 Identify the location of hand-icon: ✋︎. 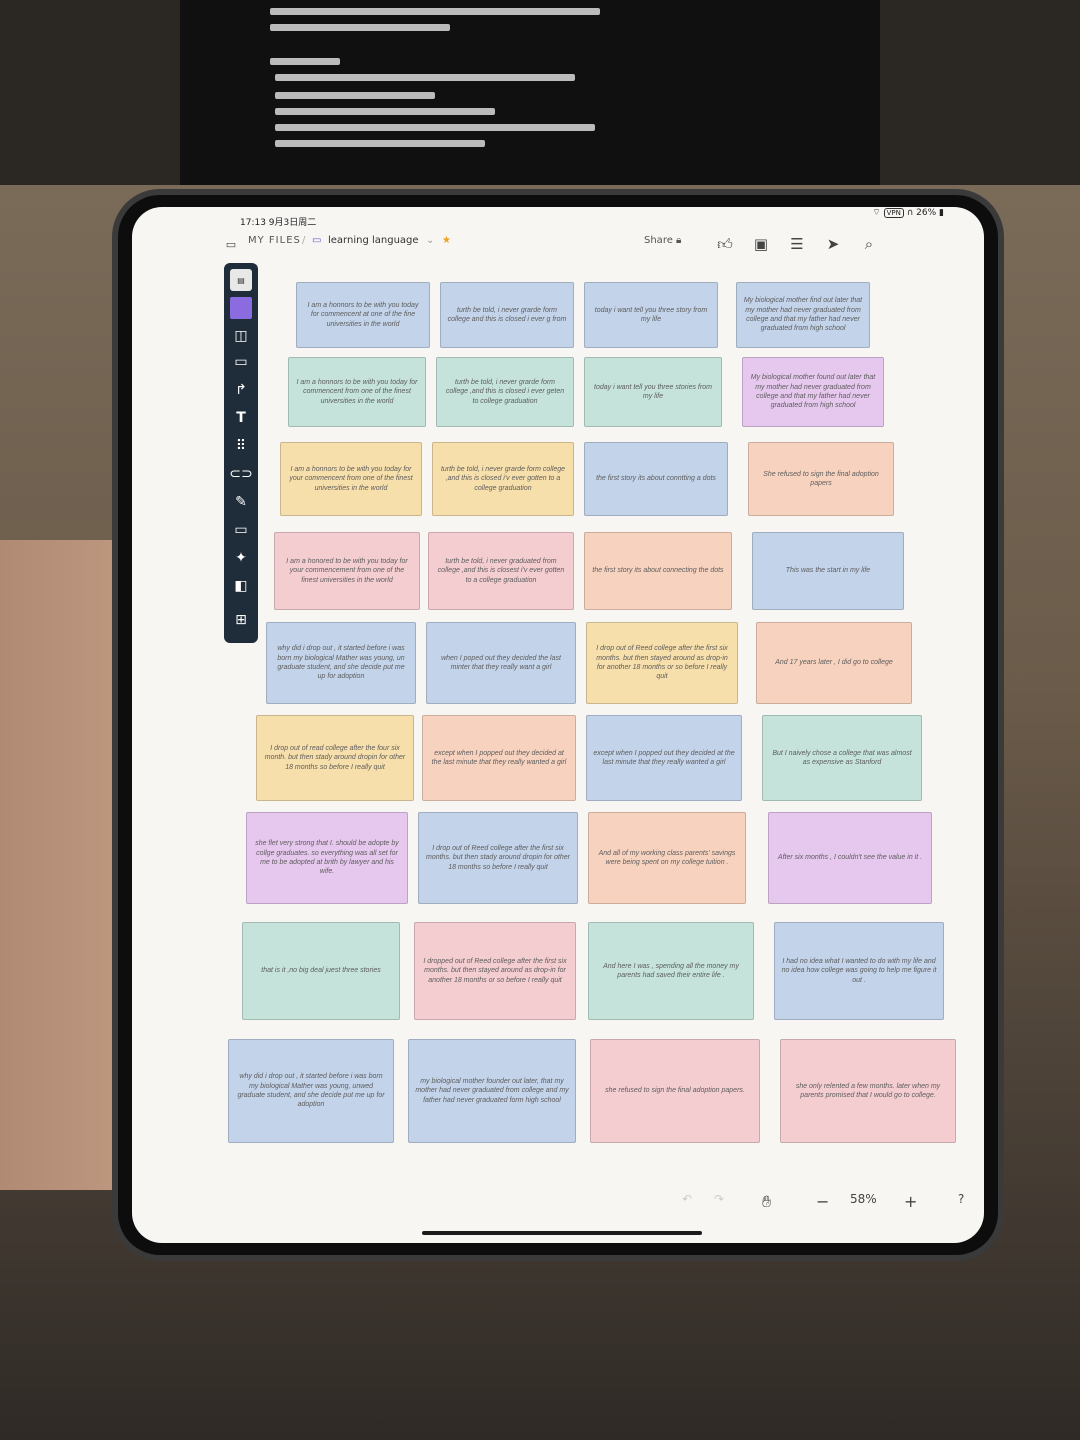
(766, 1202).